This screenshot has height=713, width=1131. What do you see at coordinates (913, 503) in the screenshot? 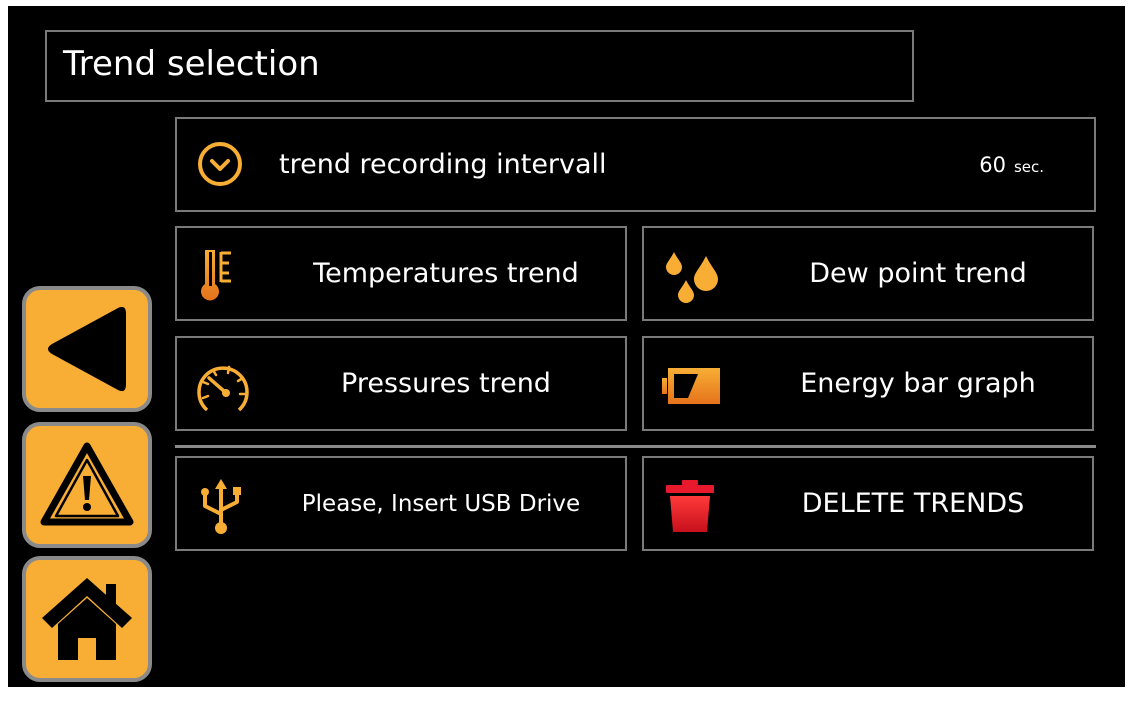
I see `delete-trends-label: DELETE TRENDS` at bounding box center [913, 503].